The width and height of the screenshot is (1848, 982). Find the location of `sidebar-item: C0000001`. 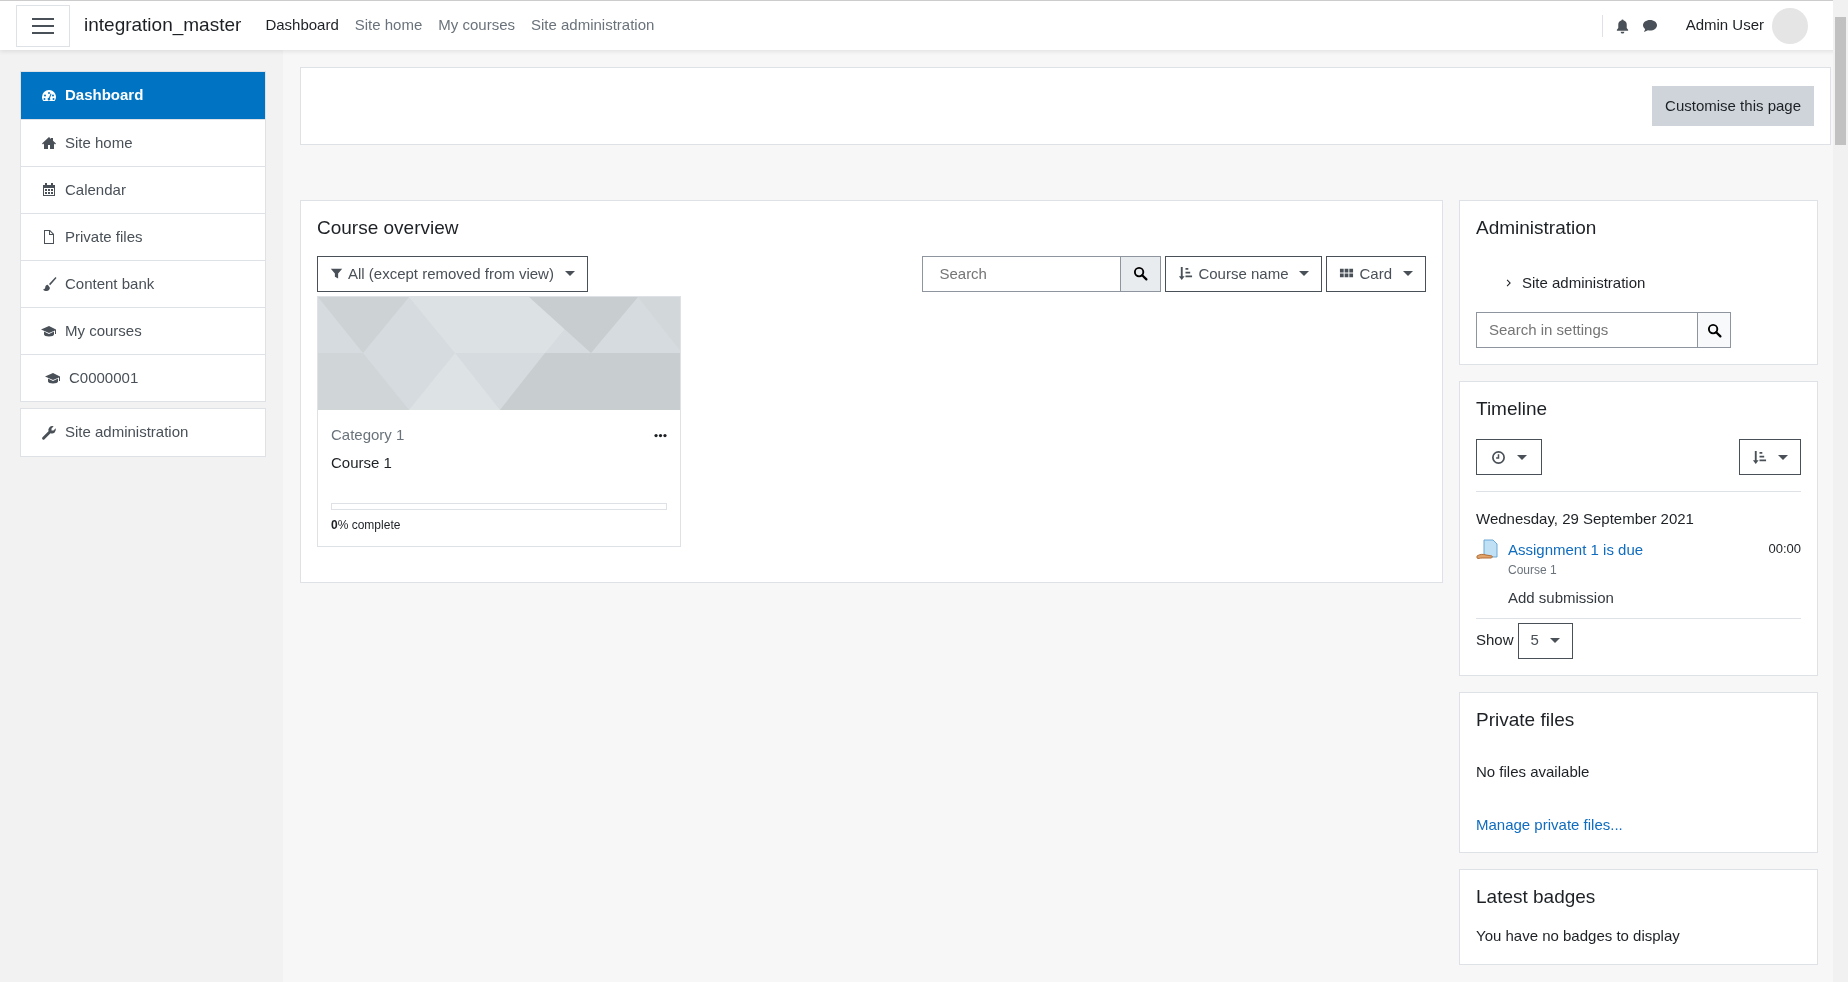

sidebar-item: C0000001 is located at coordinates (143, 377).